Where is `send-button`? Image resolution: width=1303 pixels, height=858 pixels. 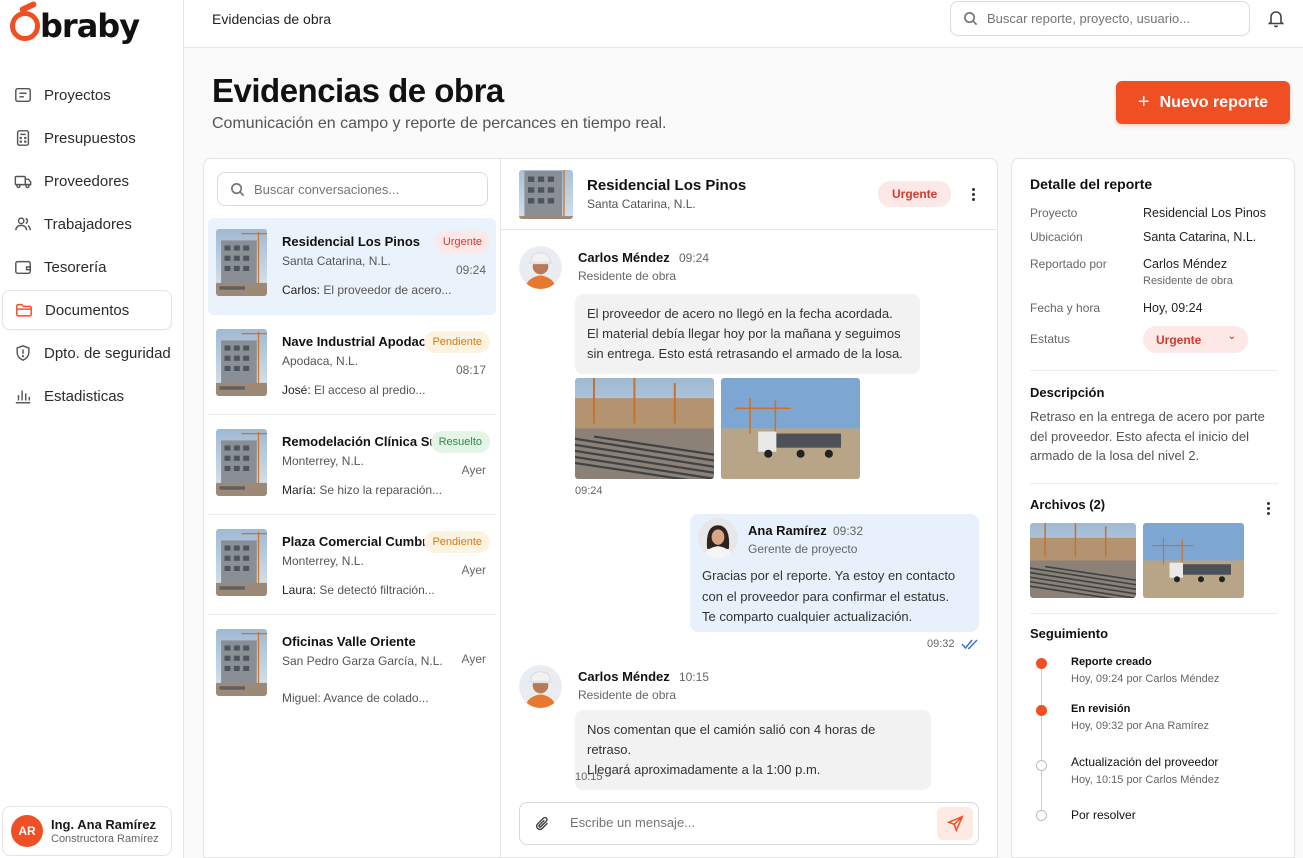
send-button is located at coordinates (955, 823).